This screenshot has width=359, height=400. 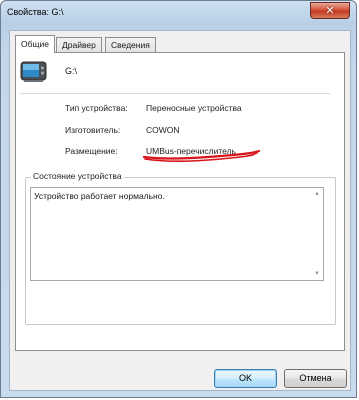 I want to click on scroll-down-arrow-icon: ▼, so click(x=317, y=274).